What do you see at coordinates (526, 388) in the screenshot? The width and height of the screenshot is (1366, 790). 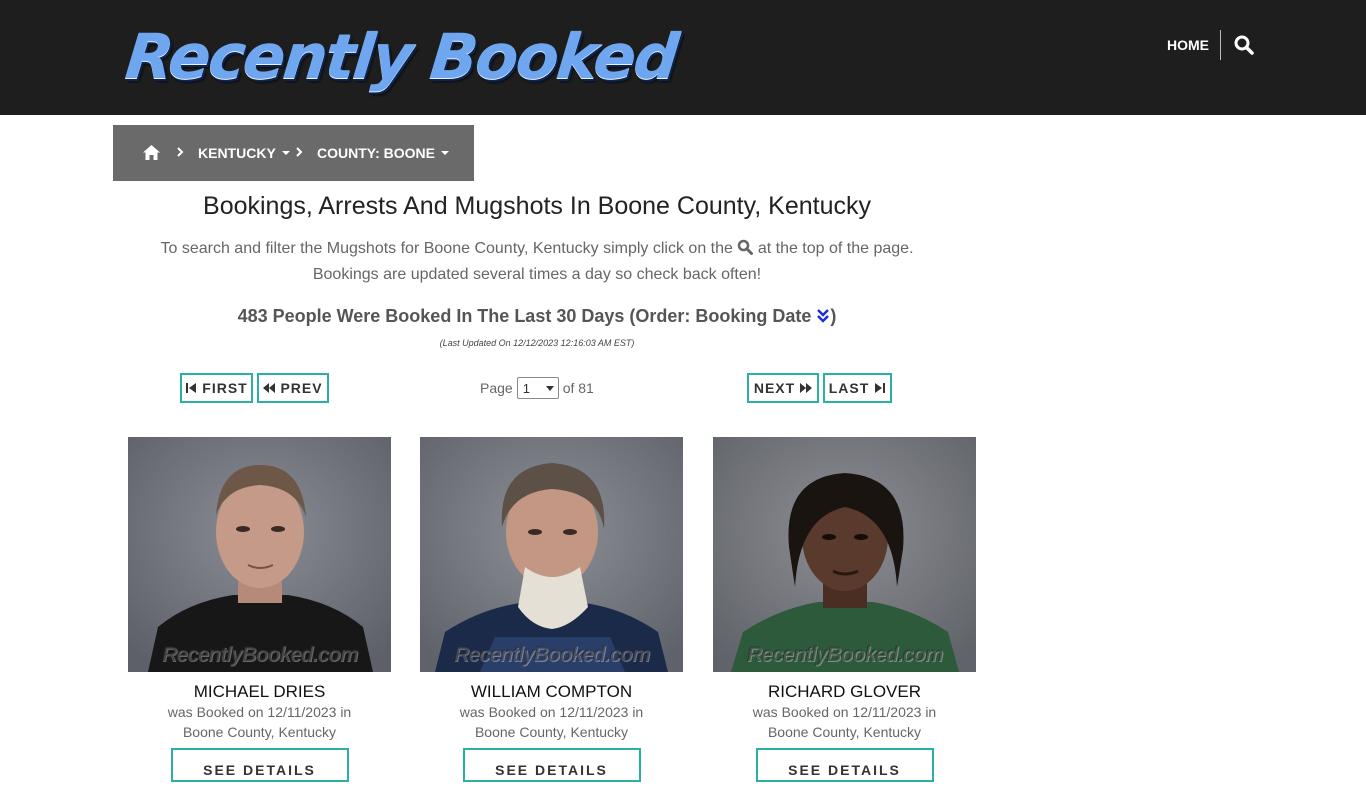 I see `page-select-value: 1` at bounding box center [526, 388].